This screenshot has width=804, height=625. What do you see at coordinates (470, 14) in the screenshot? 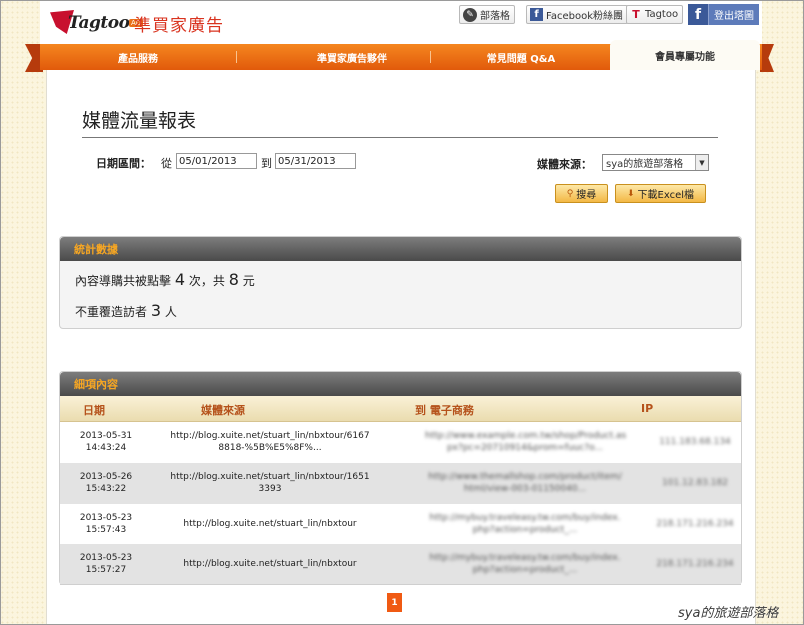
I see `blog-icon: ✎` at bounding box center [470, 14].